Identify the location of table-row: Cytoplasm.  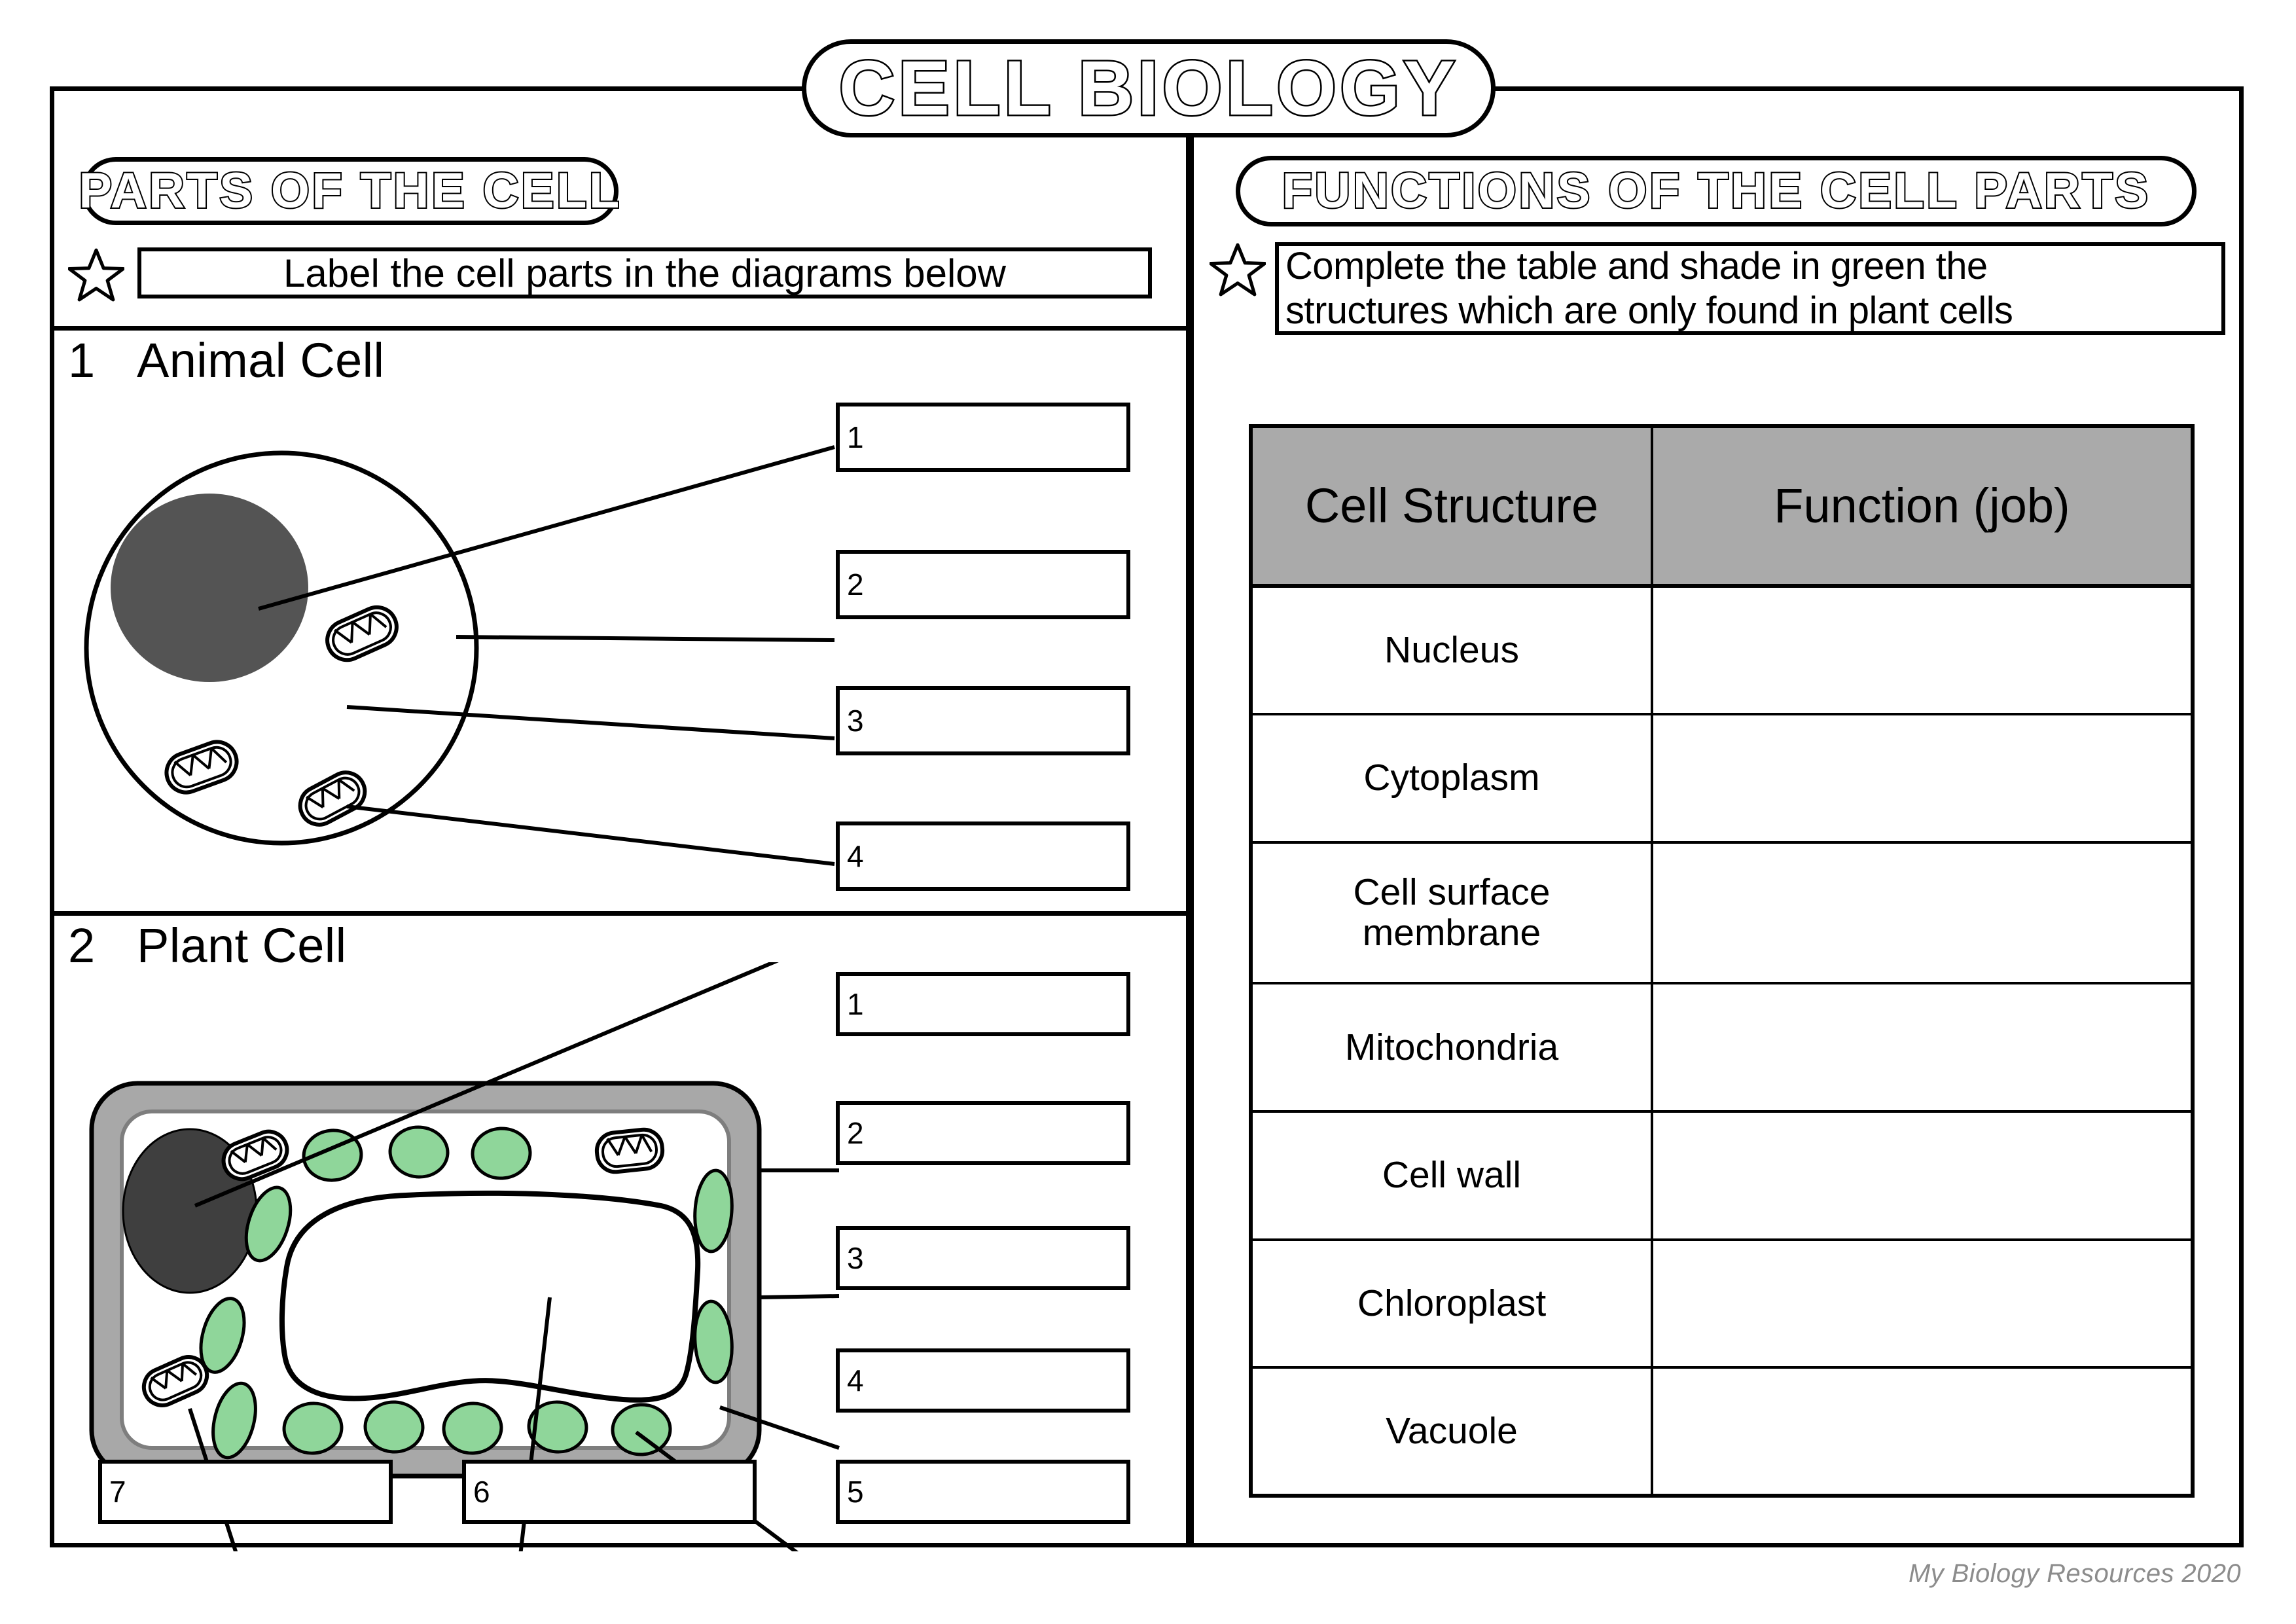
(1721, 778).